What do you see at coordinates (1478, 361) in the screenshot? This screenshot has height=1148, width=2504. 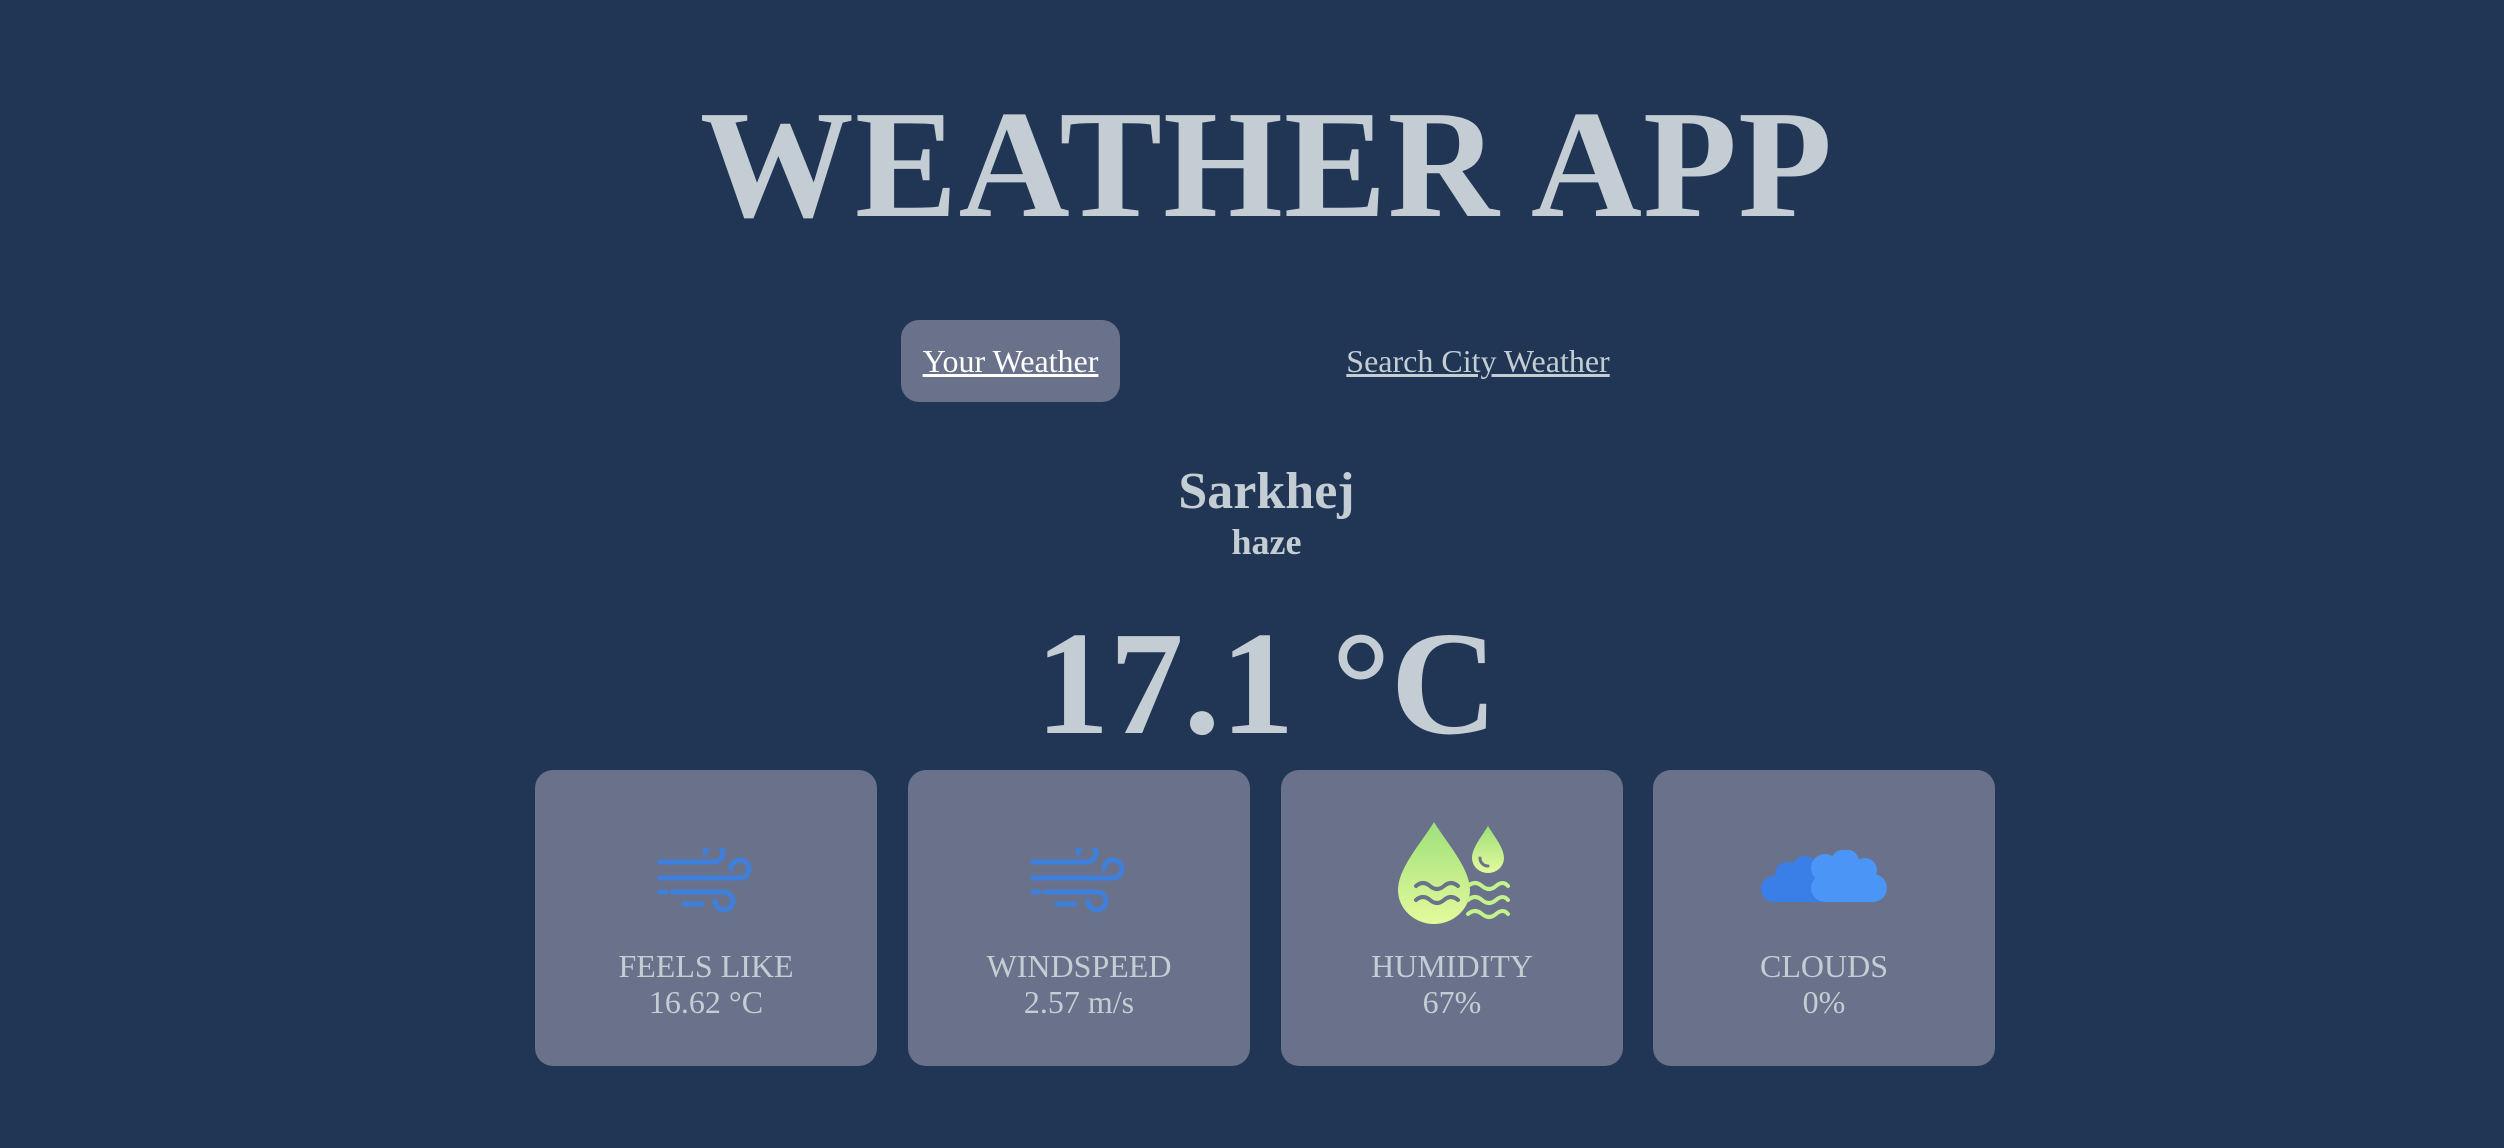 I see `tab-search-city-weather: Search City Weather` at bounding box center [1478, 361].